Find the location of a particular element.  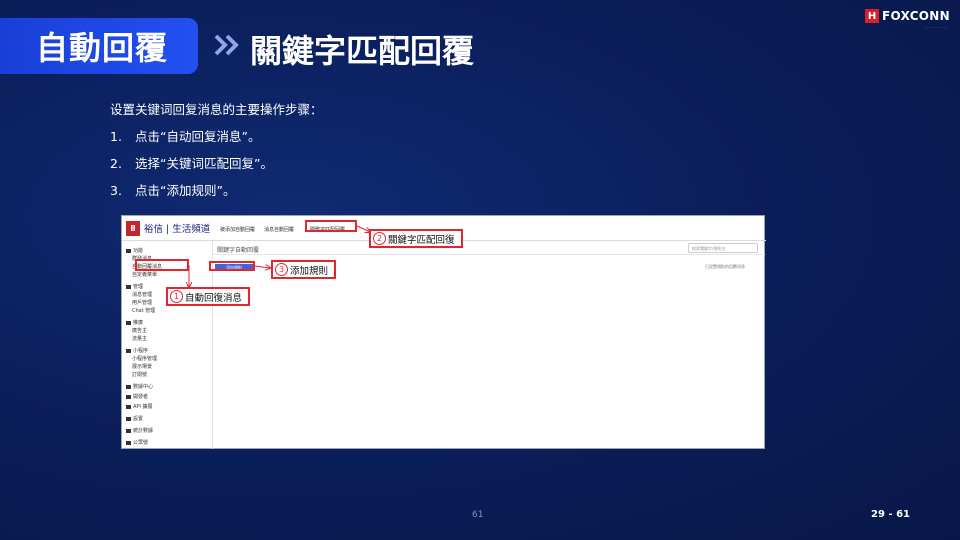

sidebar-item-label: Chat 管理 is located at coordinates (144, 311).